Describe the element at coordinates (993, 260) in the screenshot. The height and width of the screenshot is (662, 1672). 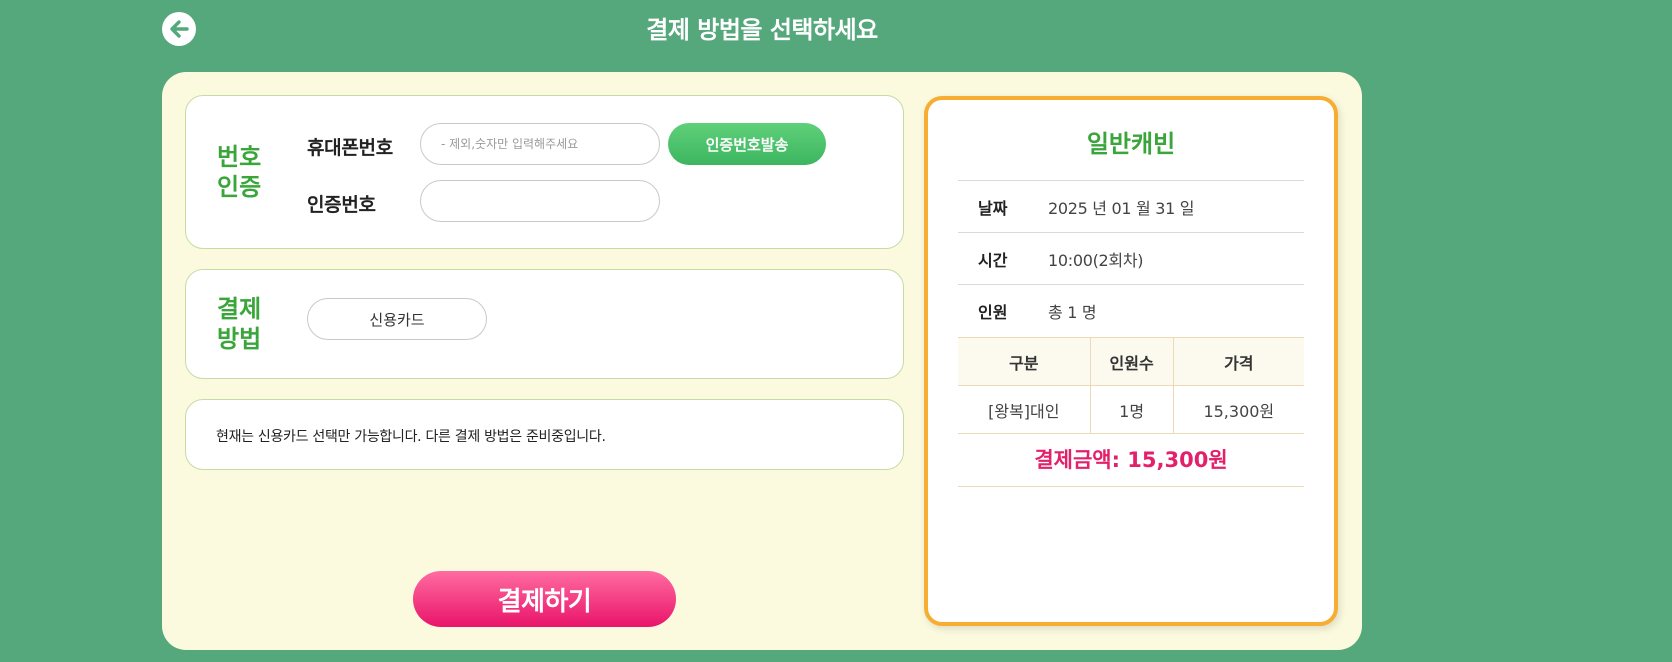
I see `info-key: 시간` at that location.